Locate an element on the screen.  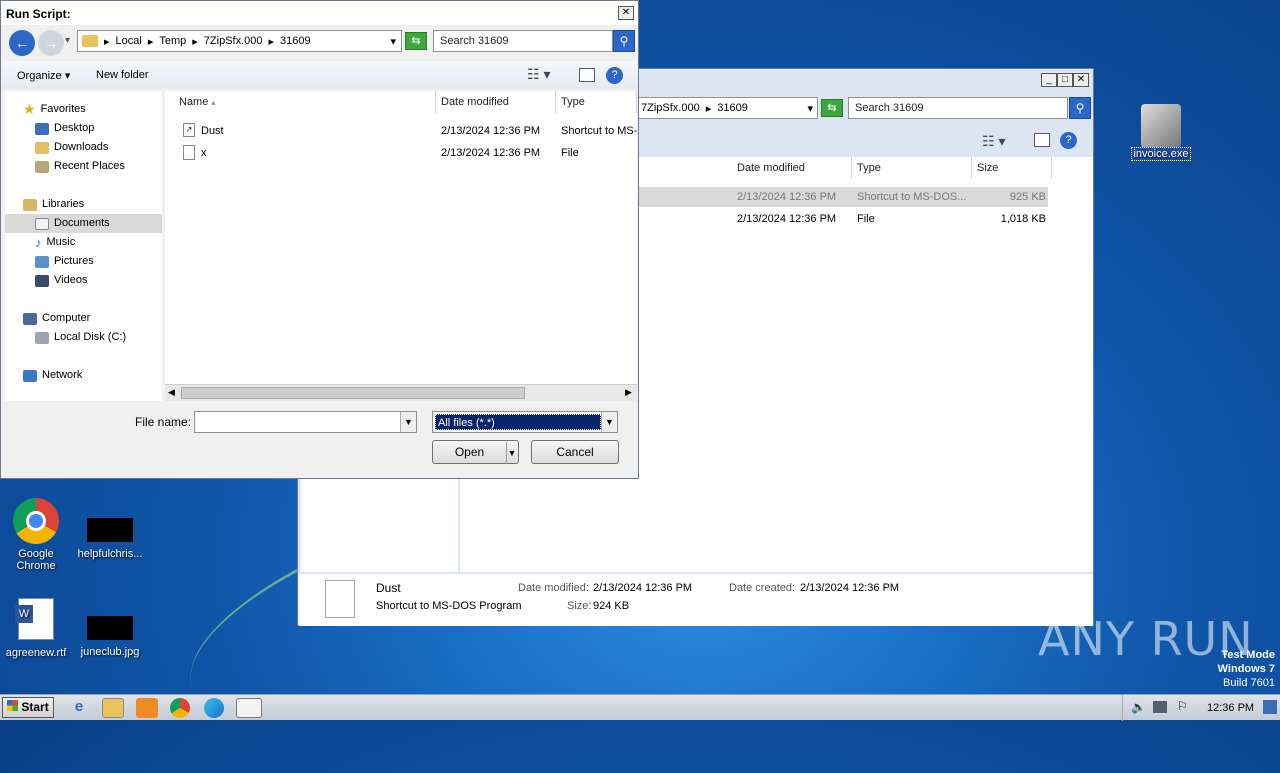
row-date: 2/13/2024 12:36 PM is located at coordinates (491, 131).